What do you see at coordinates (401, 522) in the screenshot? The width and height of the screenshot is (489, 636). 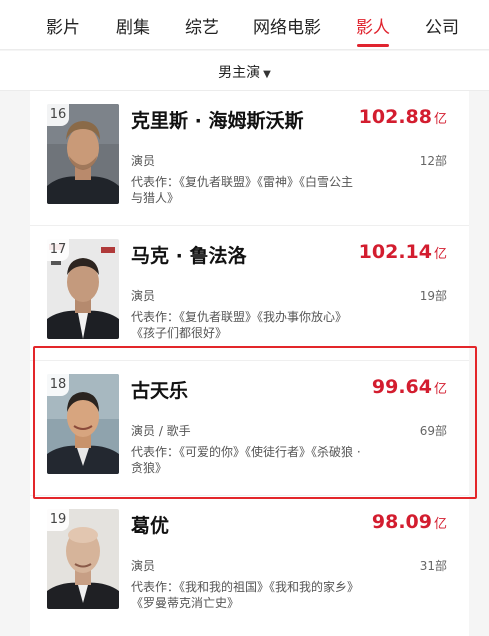 I see `box-office-number: 98.09` at bounding box center [401, 522].